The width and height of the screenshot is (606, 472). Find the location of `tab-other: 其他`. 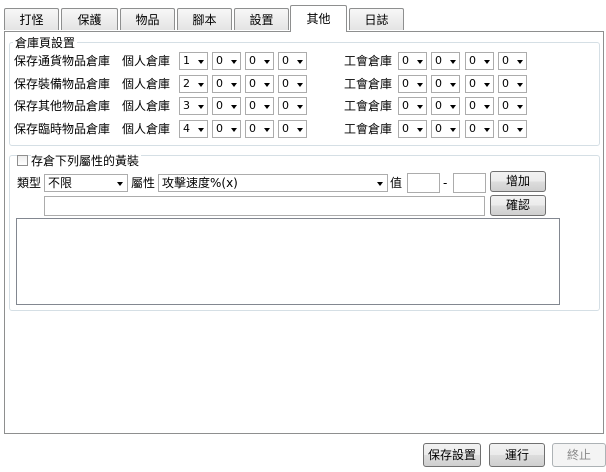

tab-other: 其他 is located at coordinates (318, 18).